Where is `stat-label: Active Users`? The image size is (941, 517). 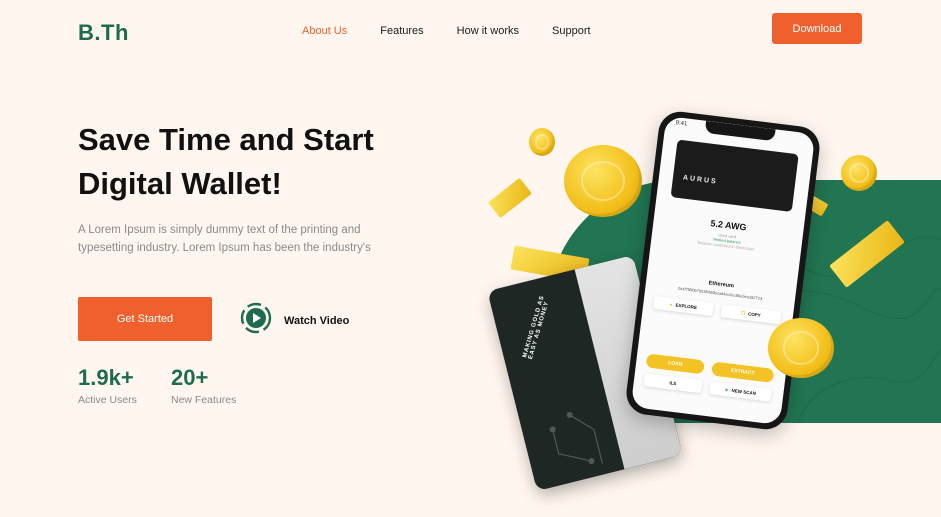
stat-label: Active Users is located at coordinates (107, 400).